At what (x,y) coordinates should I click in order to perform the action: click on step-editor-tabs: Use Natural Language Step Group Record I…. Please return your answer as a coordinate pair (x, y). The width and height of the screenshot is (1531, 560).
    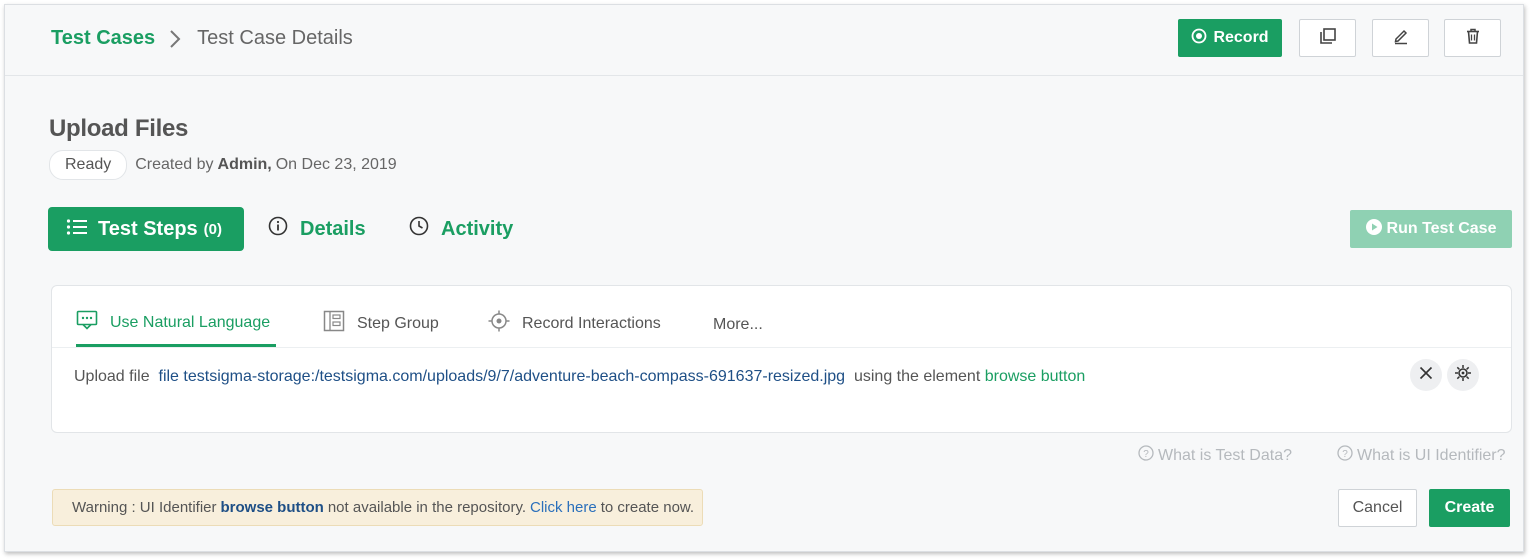
    Looking at the image, I should click on (781, 317).